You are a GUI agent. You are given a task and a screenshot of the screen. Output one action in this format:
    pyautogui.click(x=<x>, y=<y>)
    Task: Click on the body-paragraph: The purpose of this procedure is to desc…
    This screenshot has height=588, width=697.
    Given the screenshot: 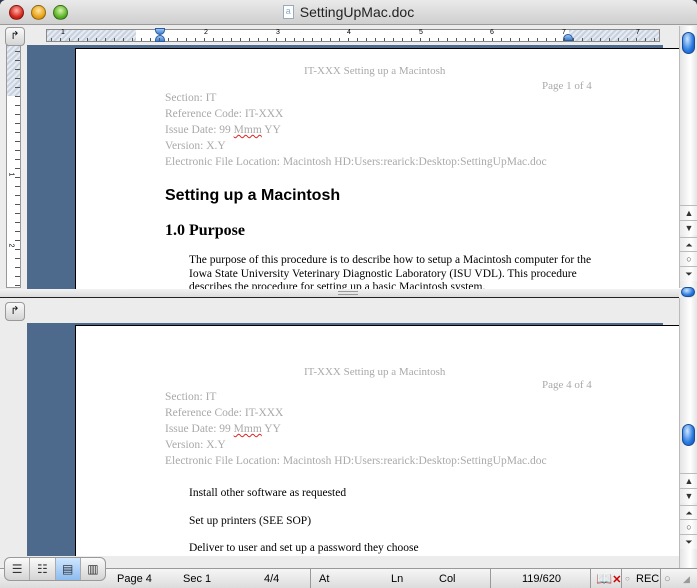 What is the action you would take?
    pyautogui.click(x=390, y=271)
    